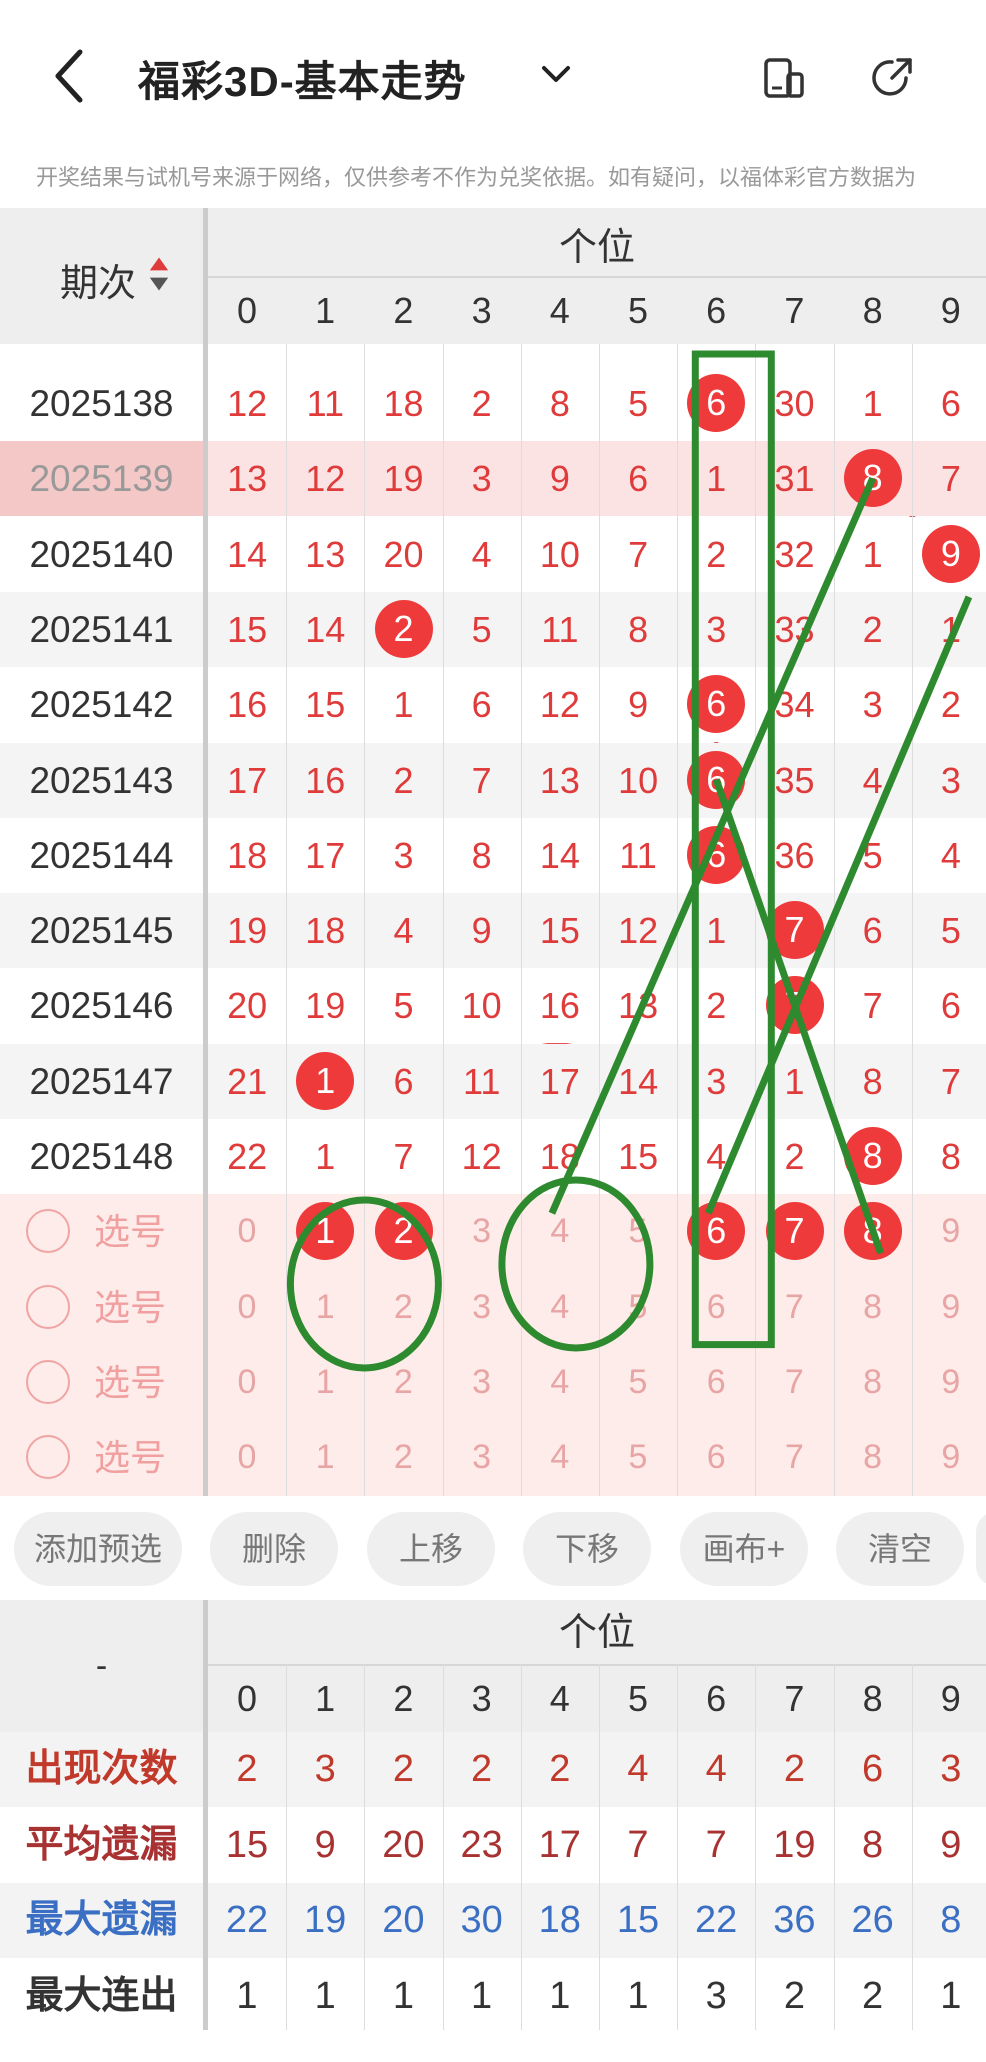 The width and height of the screenshot is (986, 2062). Describe the element at coordinates (274, 1549) in the screenshot. I see `delete-button: 删除` at that location.